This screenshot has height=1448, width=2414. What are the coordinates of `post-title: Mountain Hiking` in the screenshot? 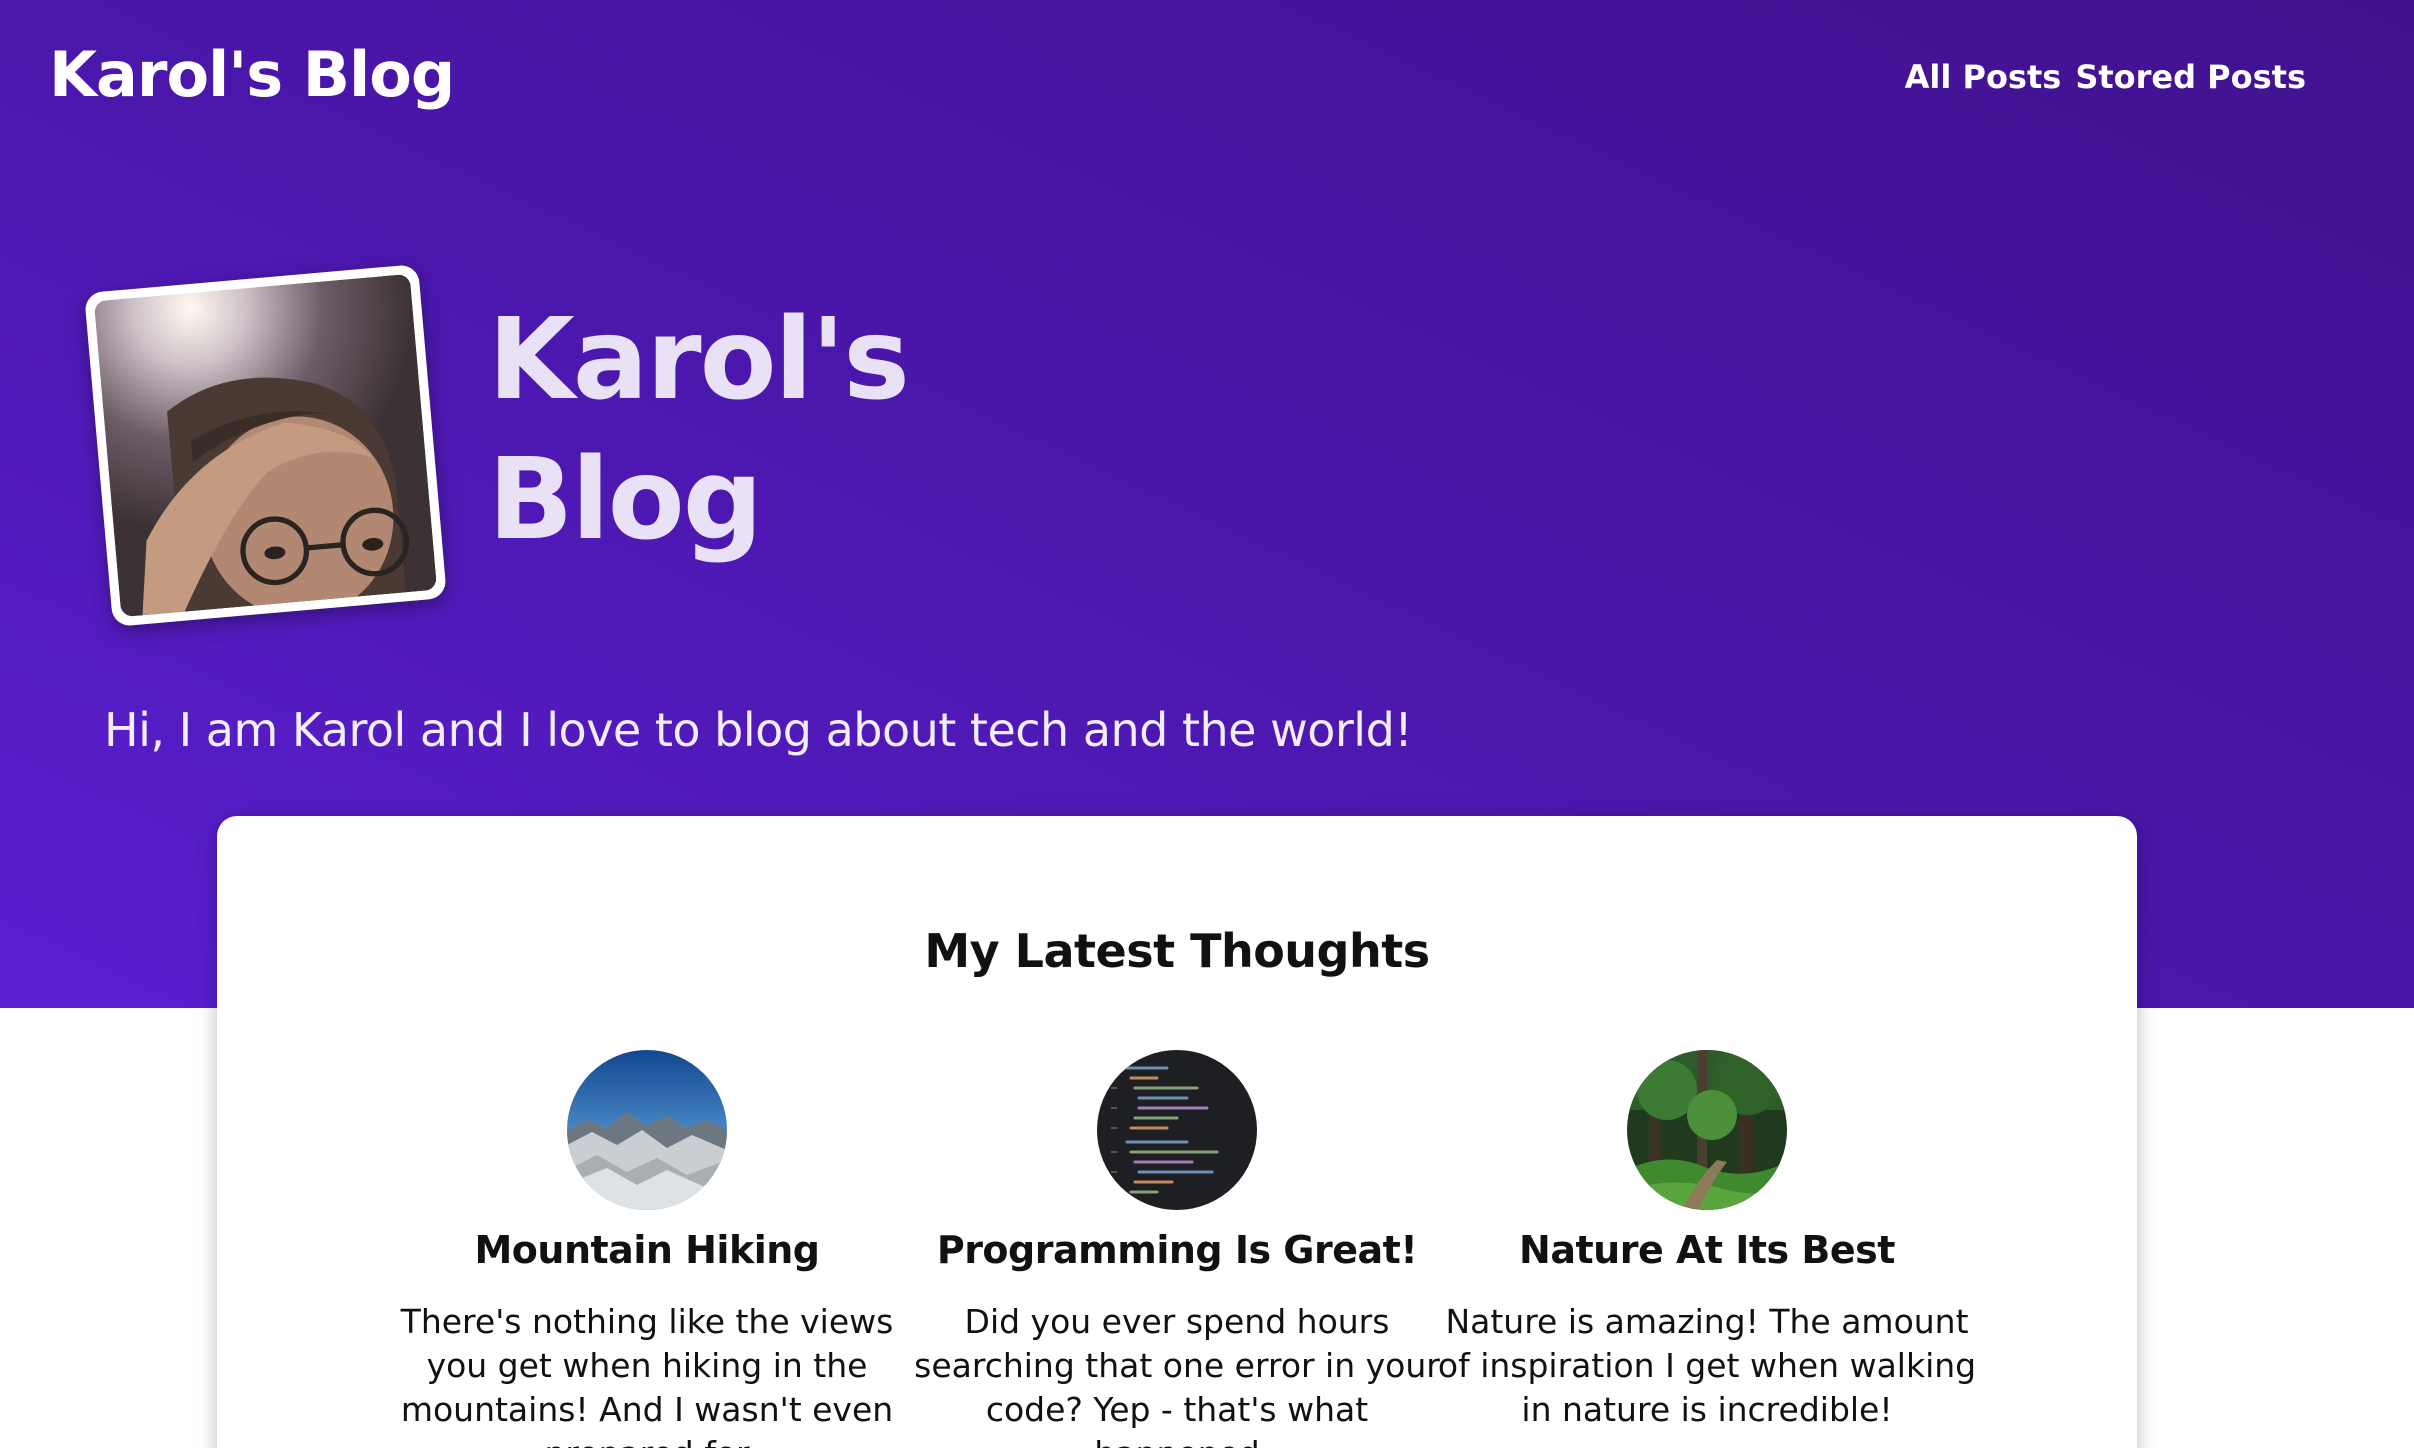 It's located at (647, 1250).